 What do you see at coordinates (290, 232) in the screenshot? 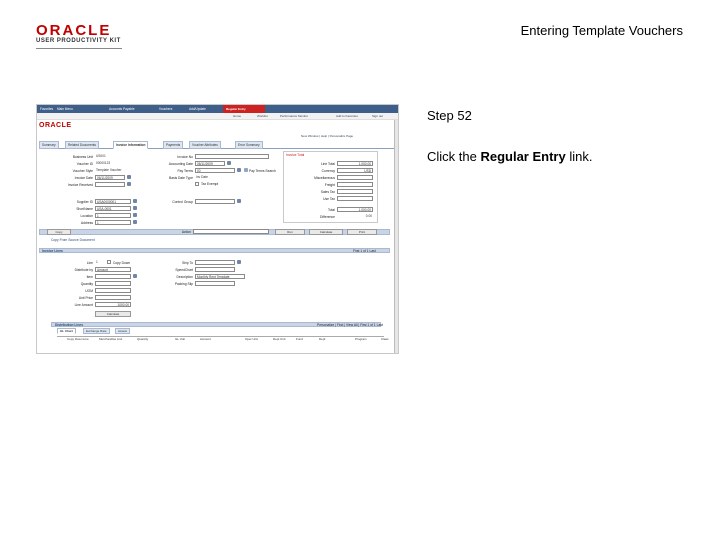
I see `run-button: Run` at bounding box center [290, 232].